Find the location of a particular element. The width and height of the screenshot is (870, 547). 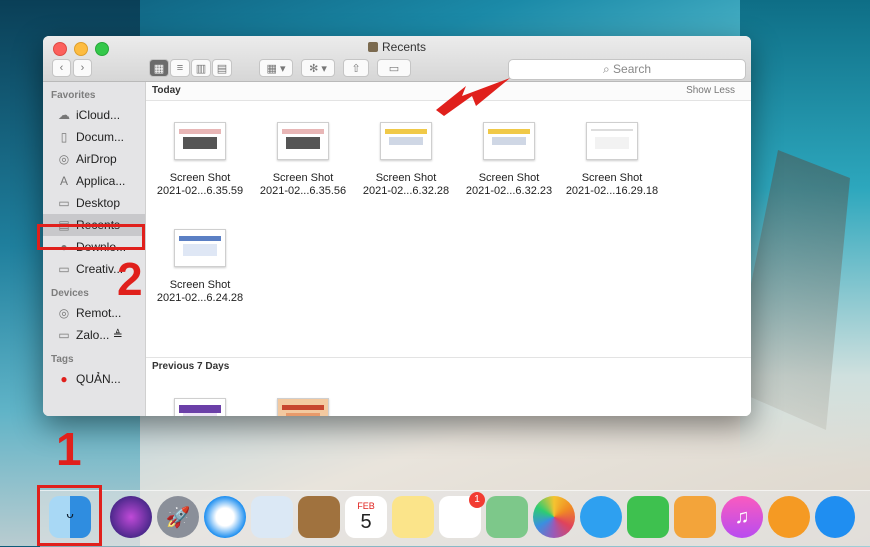

sidebar-item-desktop: ▭ Desktop is located at coordinates (94, 203).